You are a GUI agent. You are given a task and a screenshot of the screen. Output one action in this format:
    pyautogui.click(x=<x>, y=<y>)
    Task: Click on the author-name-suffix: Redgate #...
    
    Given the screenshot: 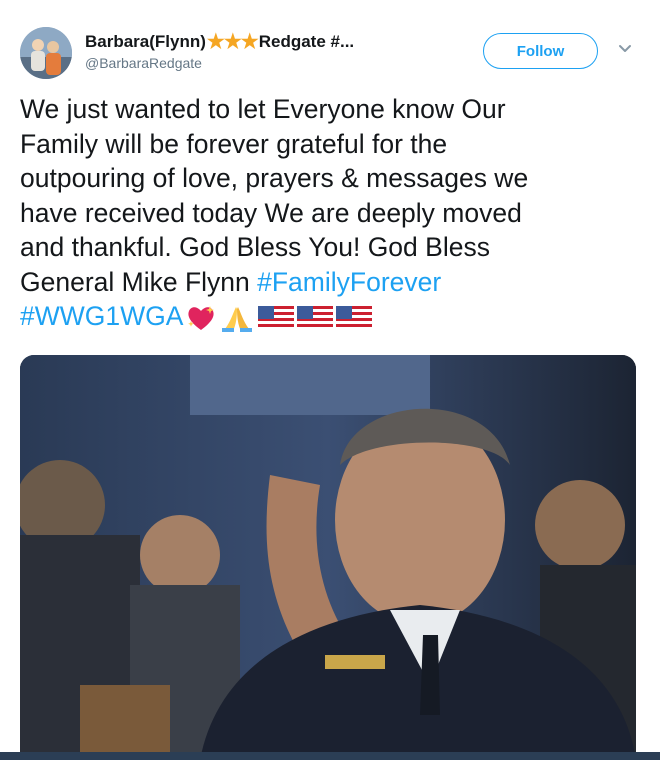 What is the action you would take?
    pyautogui.click(x=306, y=42)
    